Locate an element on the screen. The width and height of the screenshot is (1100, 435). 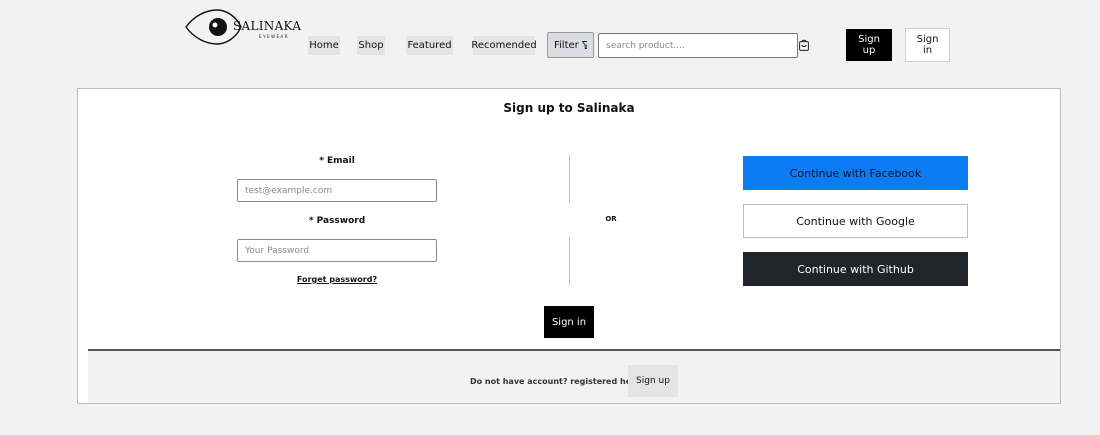
nav-featured: Featured is located at coordinates (429, 45).